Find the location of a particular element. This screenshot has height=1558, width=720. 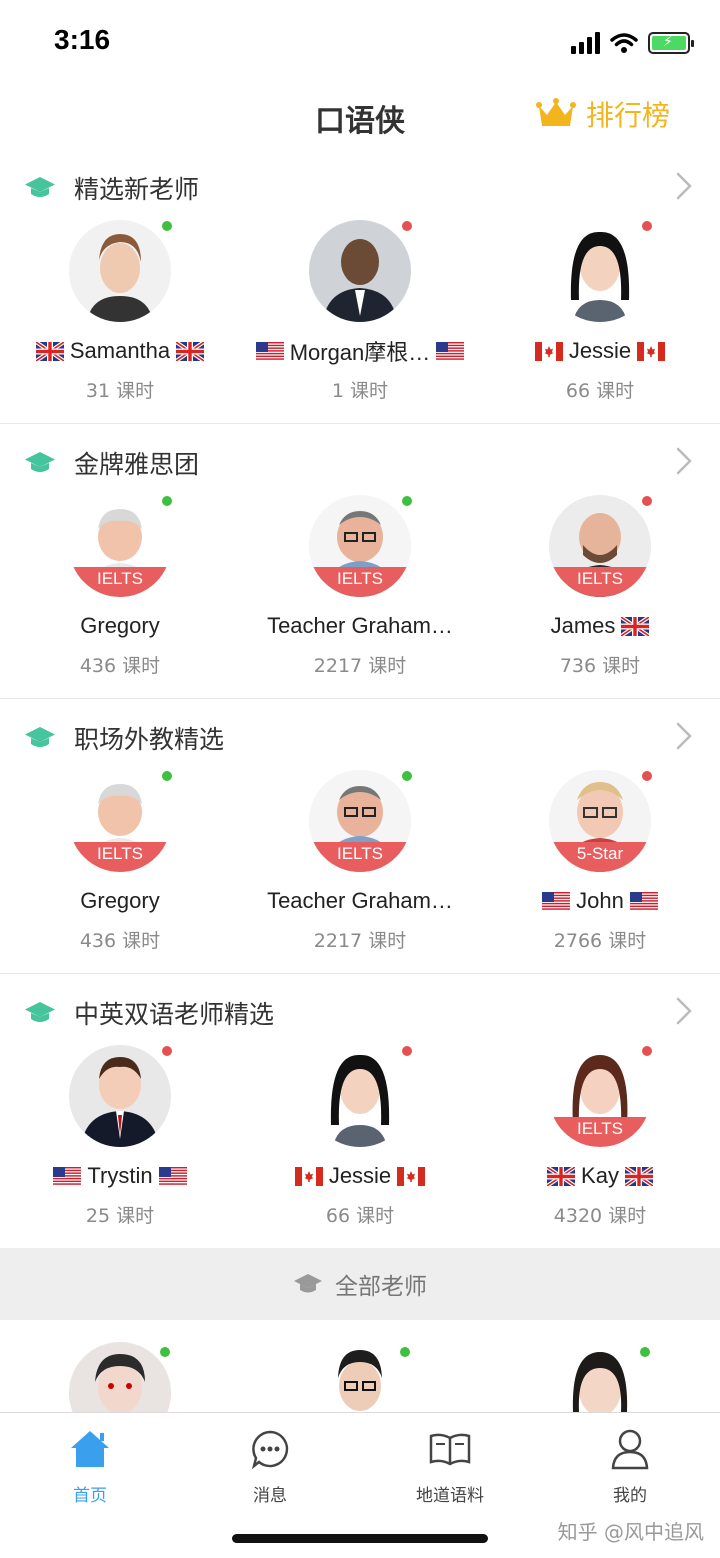

teacher-name-row: James is located at coordinates (600, 626).